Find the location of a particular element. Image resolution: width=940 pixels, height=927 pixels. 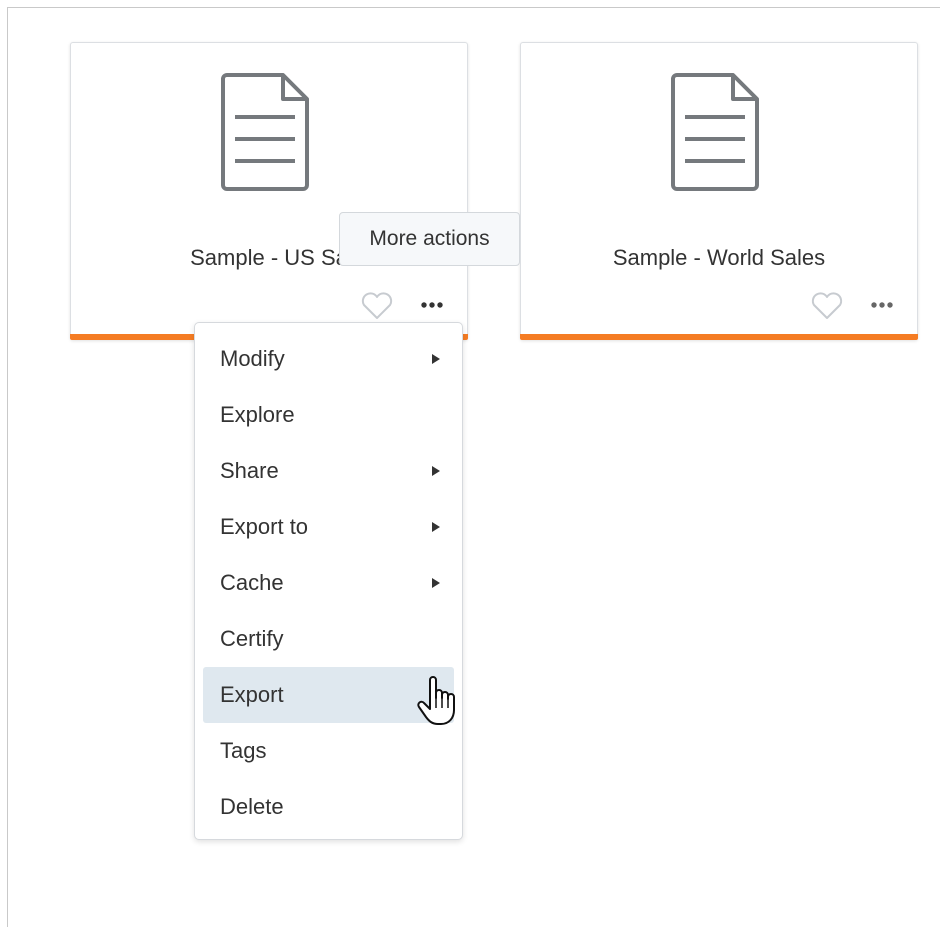

menu-item-label: Tags is located at coordinates (243, 750).